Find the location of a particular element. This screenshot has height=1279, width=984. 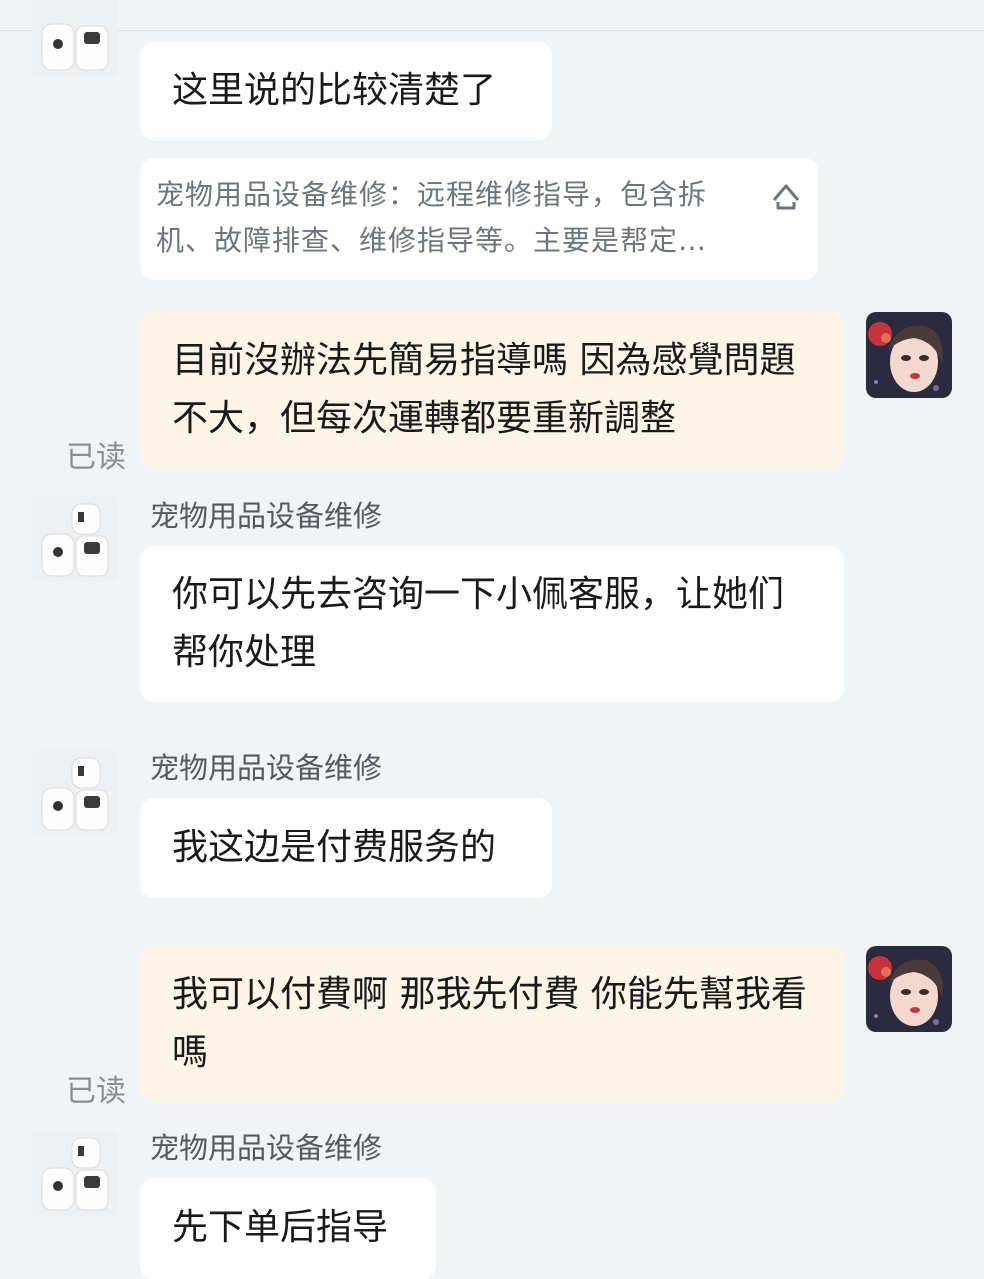

my-message-bubble: 我可以付費啊 那我先付費 你能先幫我看嗎 is located at coordinates (492, 1024).